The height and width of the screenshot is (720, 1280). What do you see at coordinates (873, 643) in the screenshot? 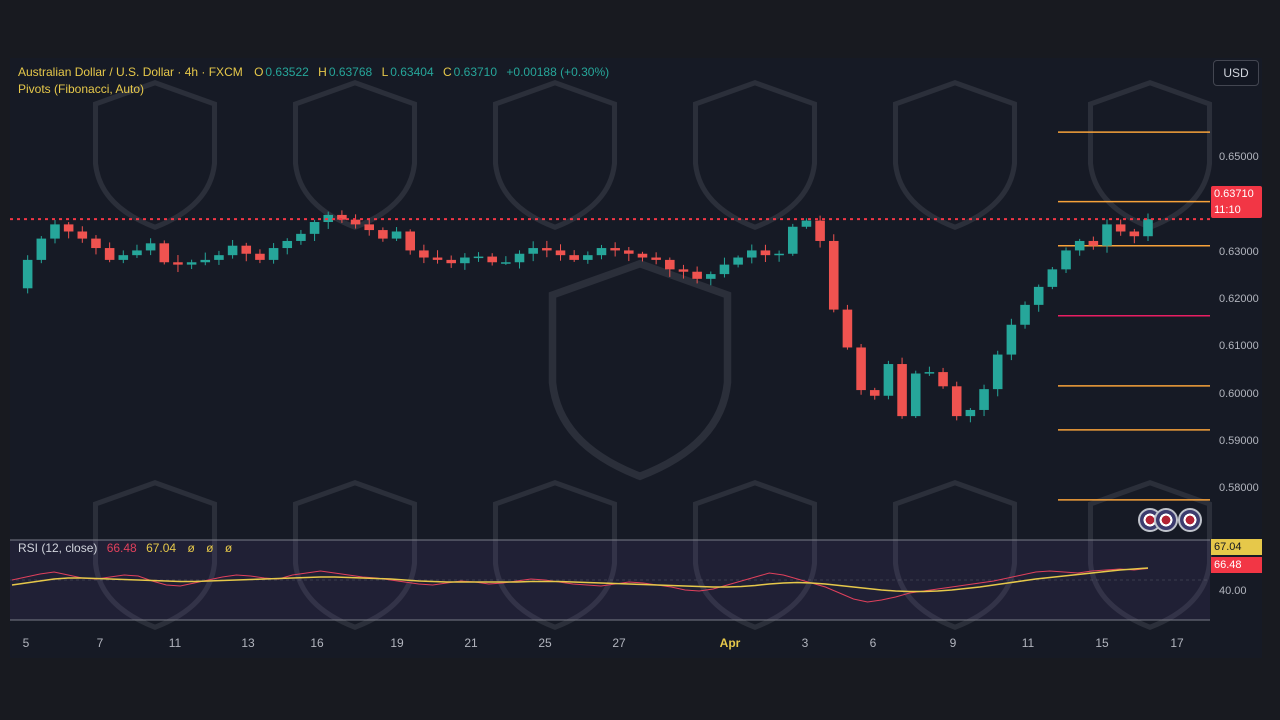
I see `time-tick-label: 6` at bounding box center [873, 643].